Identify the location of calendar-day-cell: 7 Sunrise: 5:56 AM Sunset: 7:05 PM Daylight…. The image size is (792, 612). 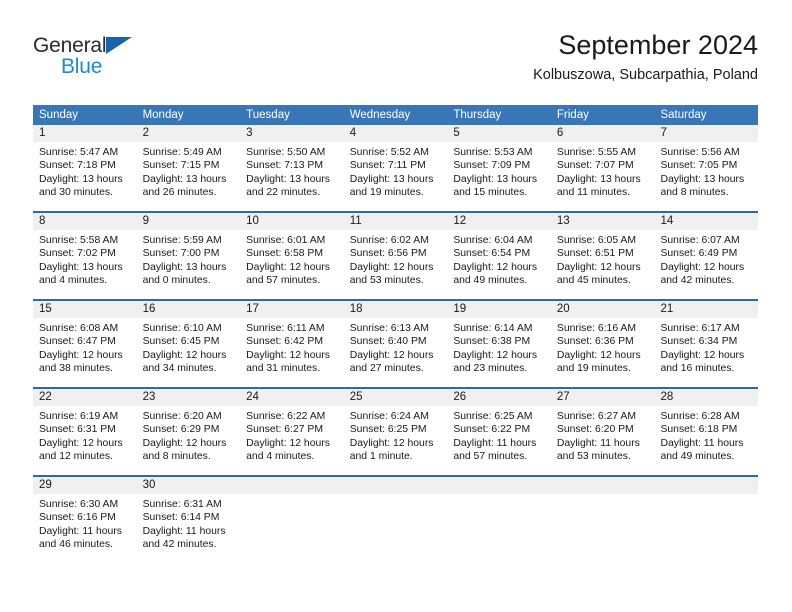
(706, 168).